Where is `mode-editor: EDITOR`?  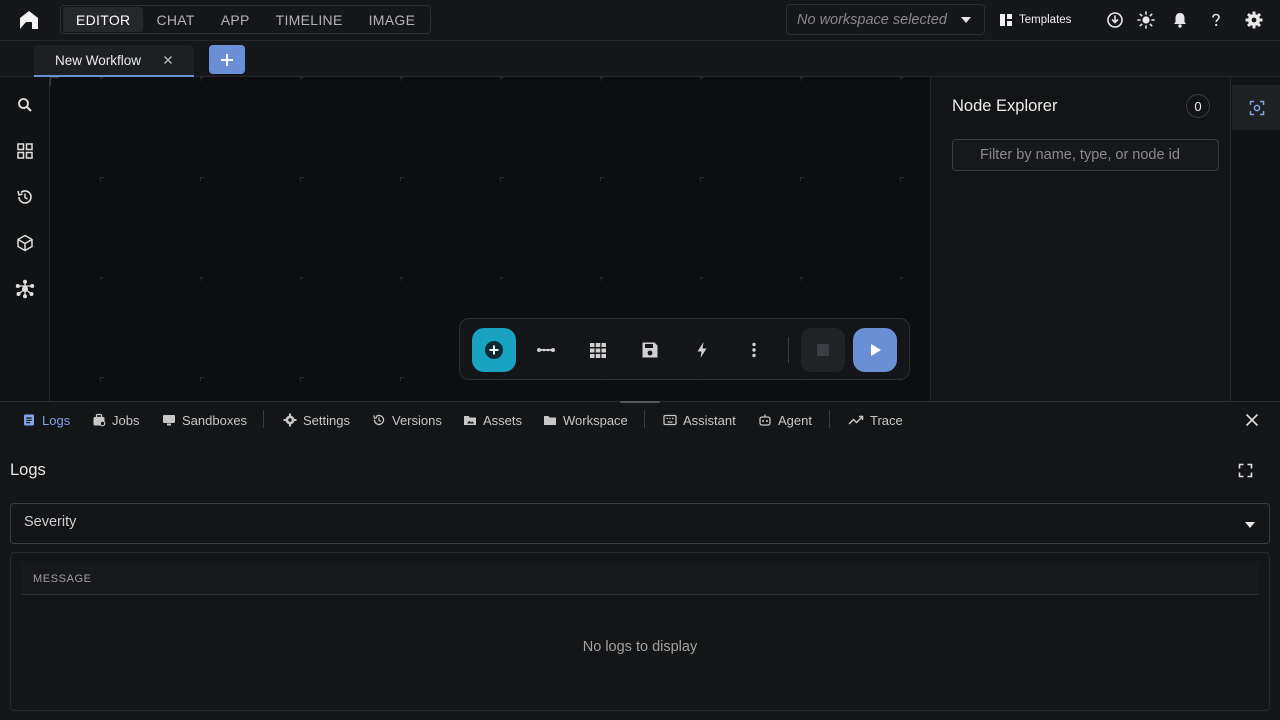 mode-editor: EDITOR is located at coordinates (103, 19).